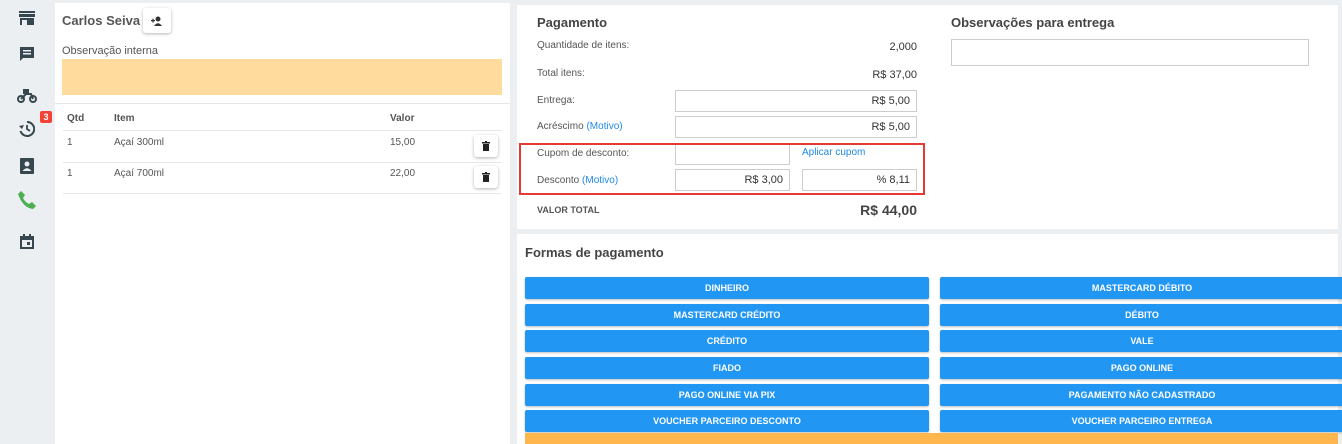 The image size is (1342, 444). Describe the element at coordinates (796, 101) in the screenshot. I see `delivery-fee-field: R$ 5,00` at that location.